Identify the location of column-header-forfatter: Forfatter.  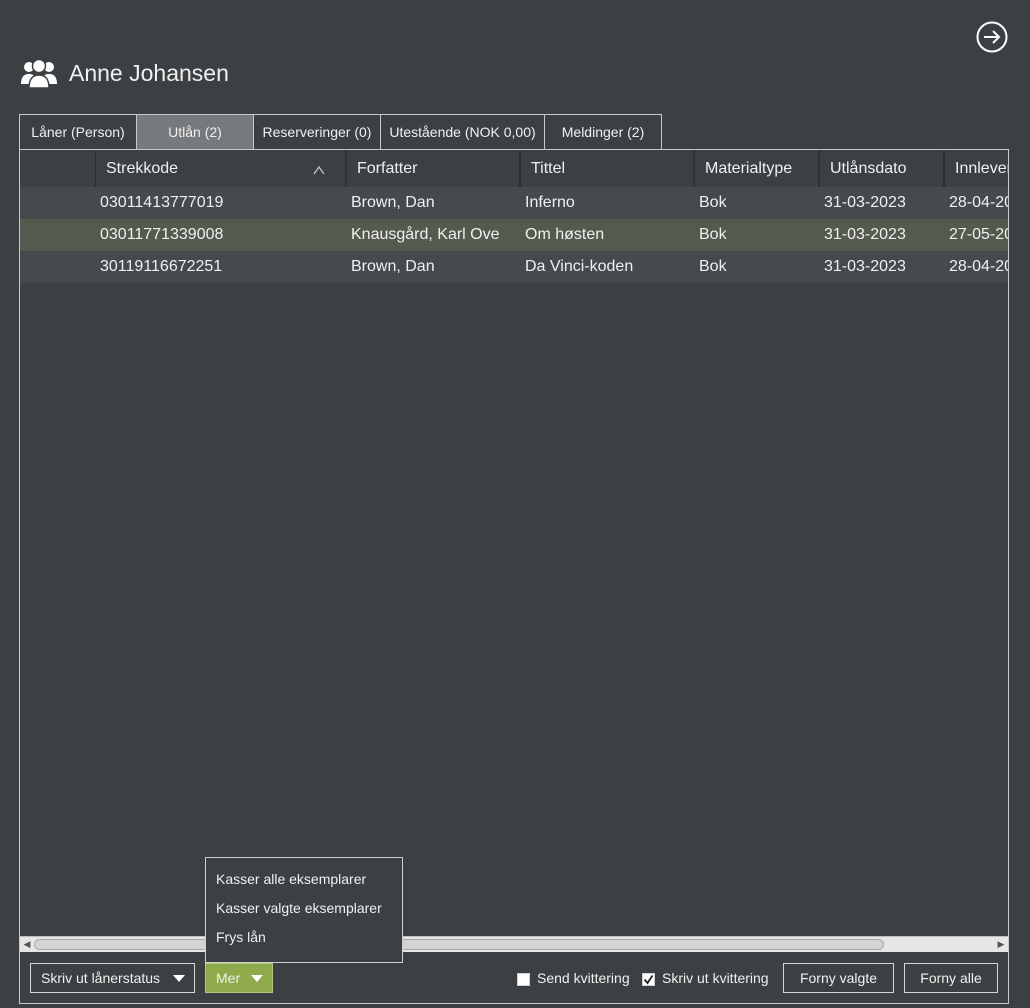
(434, 168).